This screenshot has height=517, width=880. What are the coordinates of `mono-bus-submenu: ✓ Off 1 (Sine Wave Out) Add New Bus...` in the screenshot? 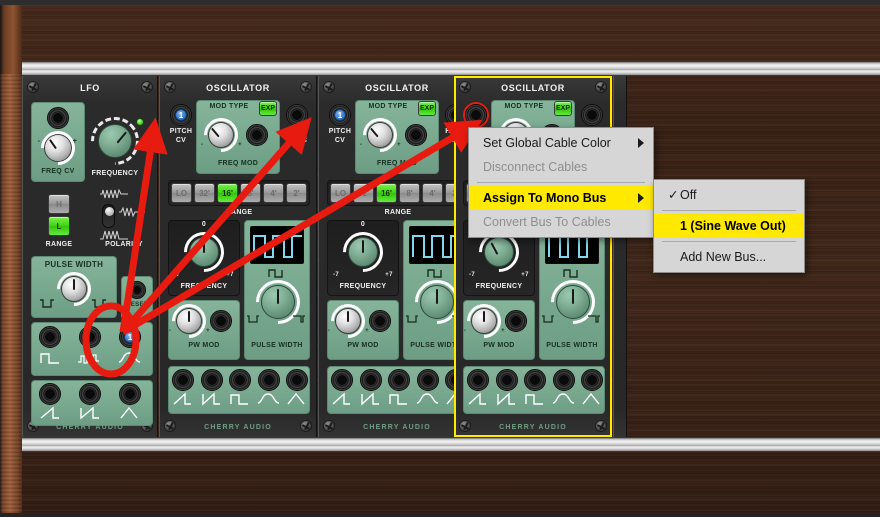 It's located at (729, 226).